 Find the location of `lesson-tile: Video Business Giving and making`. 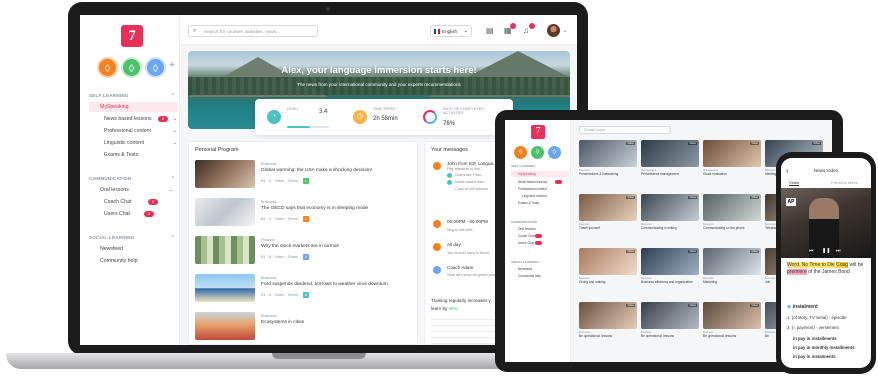

lesson-tile: Video Business Giving and making is located at coordinates (608, 266).